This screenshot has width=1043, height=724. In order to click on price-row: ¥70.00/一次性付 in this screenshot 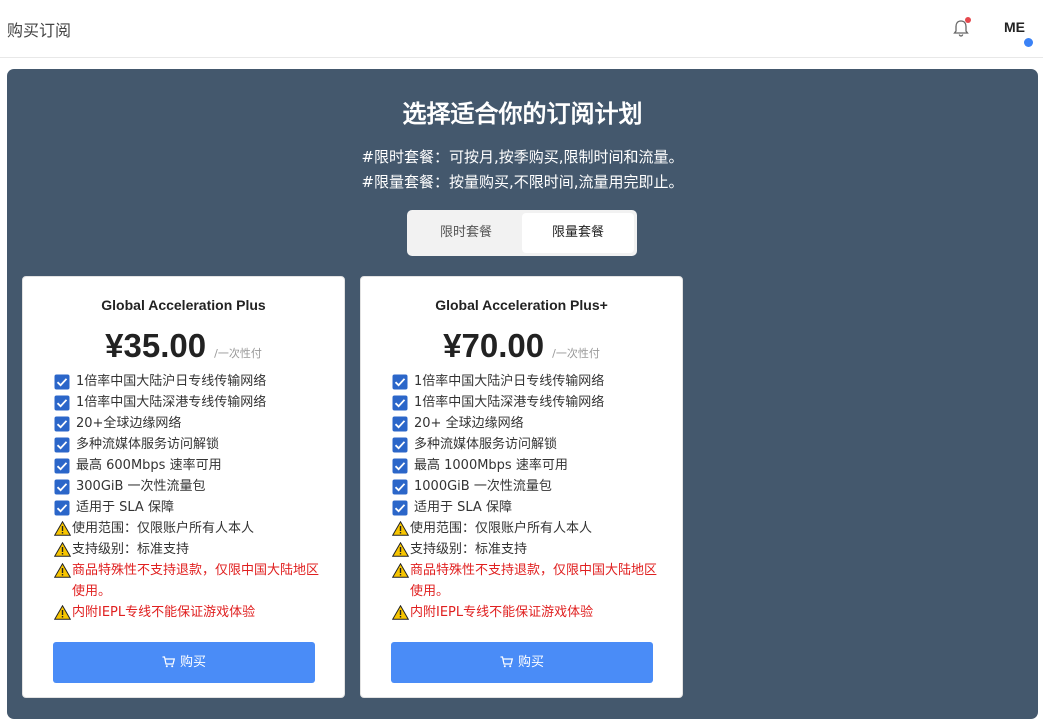, I will do `click(521, 347)`.